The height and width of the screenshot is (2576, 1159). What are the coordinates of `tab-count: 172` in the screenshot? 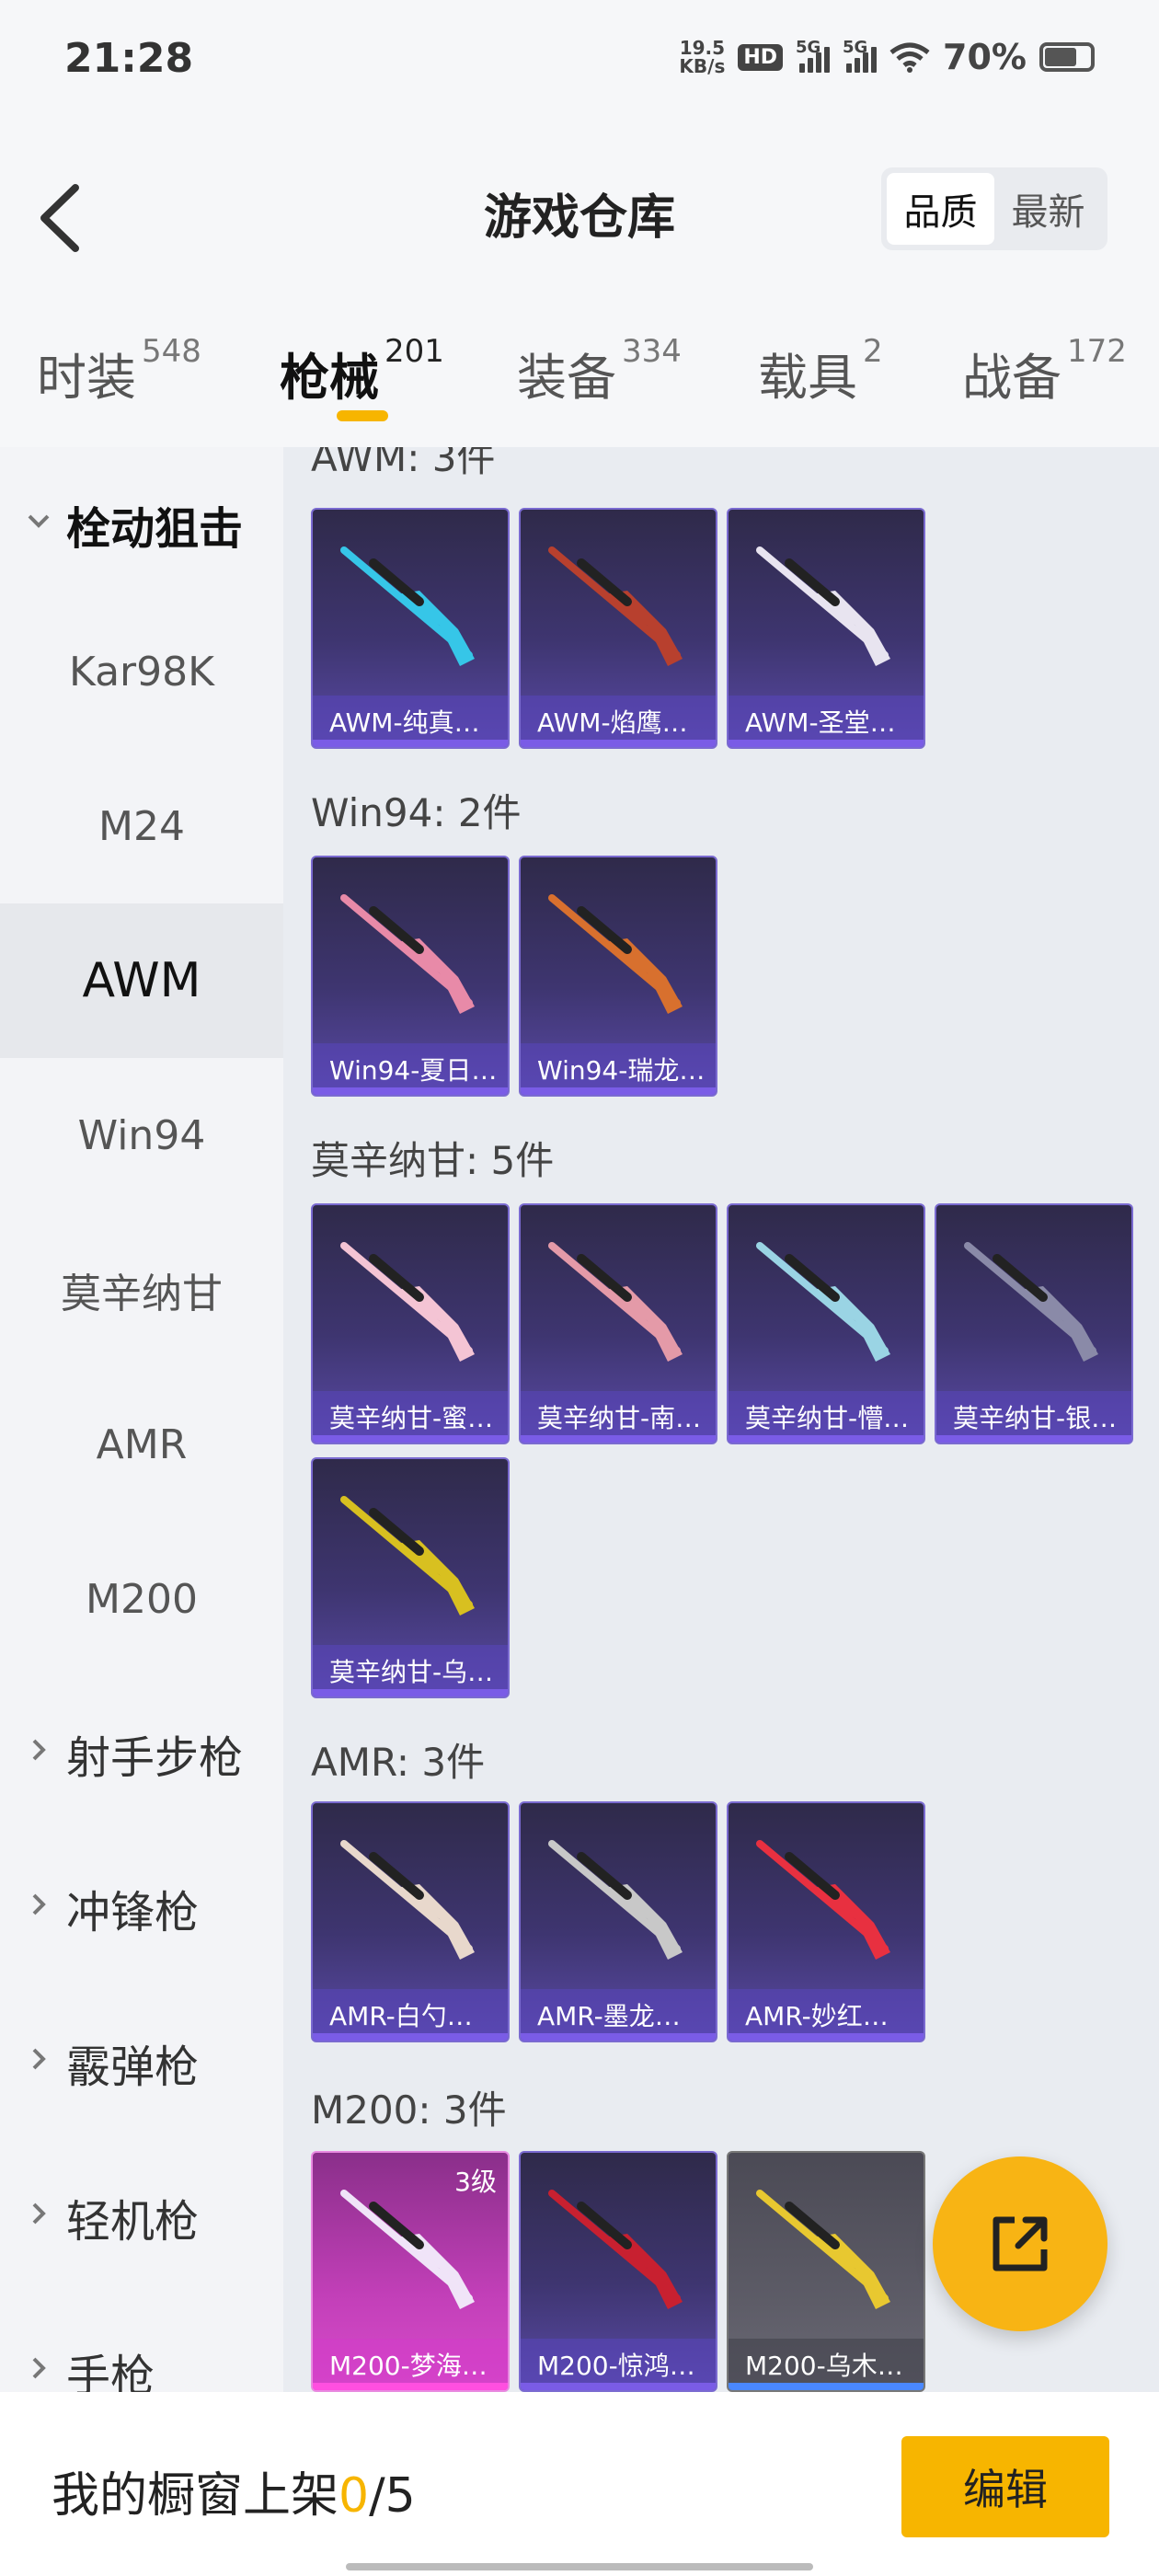 It's located at (1097, 351).